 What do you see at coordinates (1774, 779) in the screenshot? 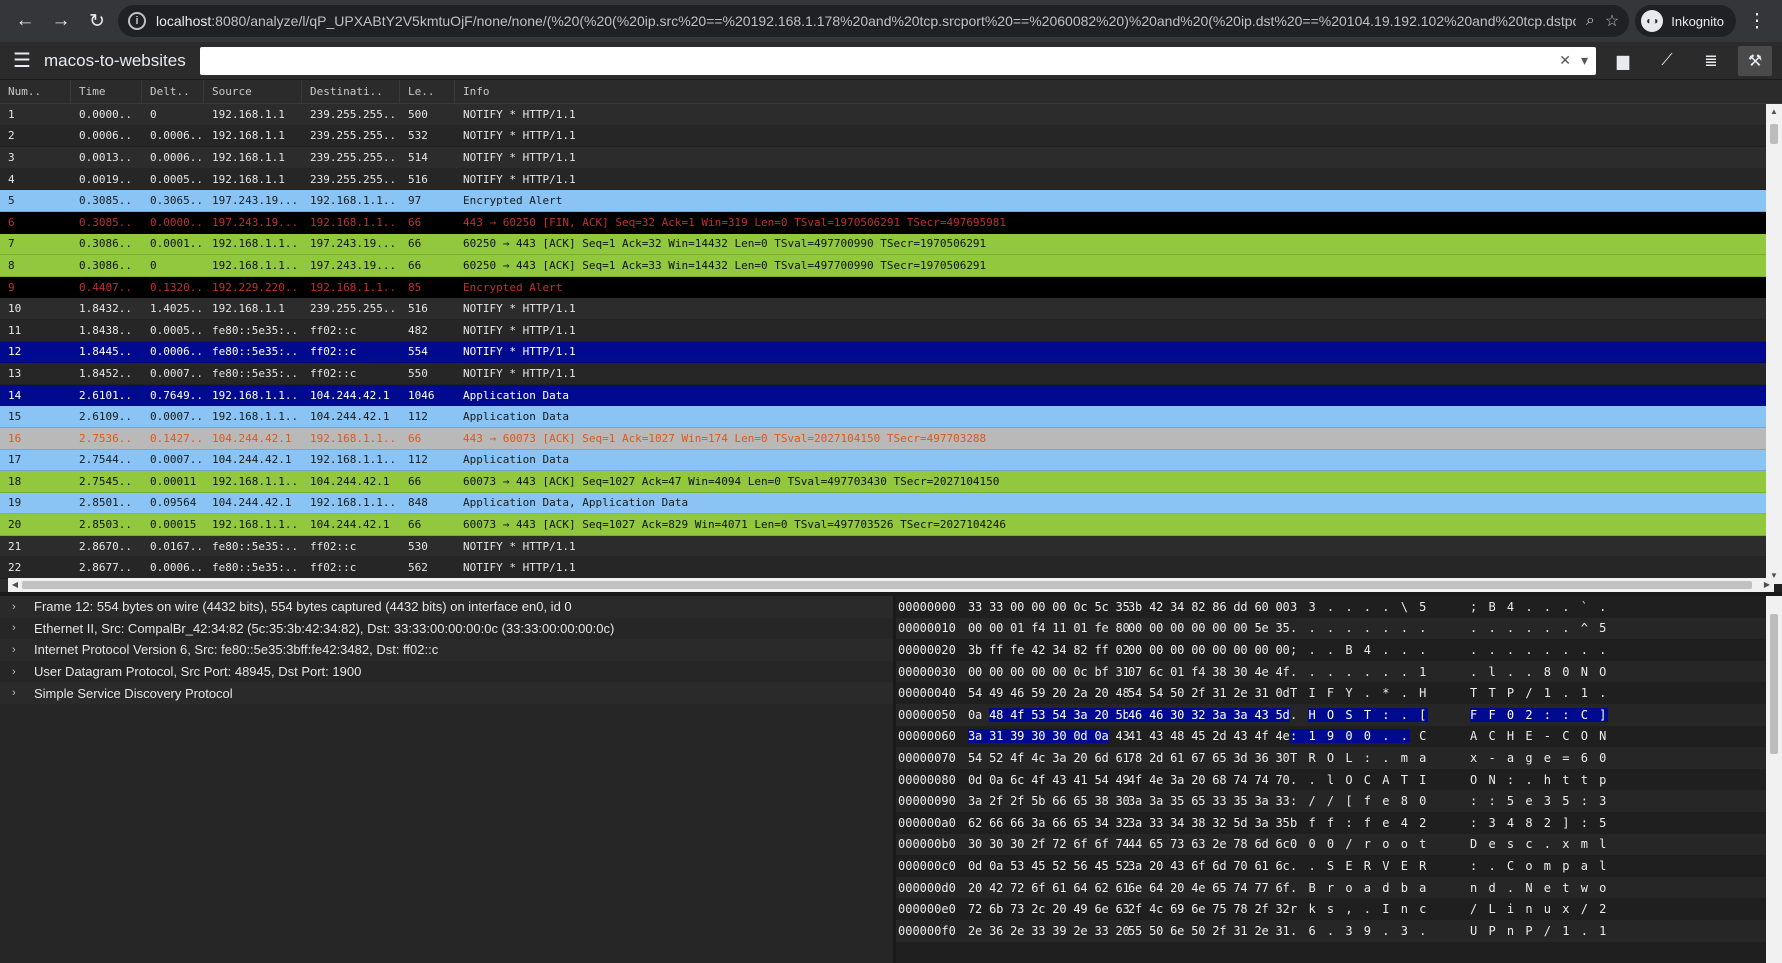
I see `hex-scrollbar` at bounding box center [1774, 779].